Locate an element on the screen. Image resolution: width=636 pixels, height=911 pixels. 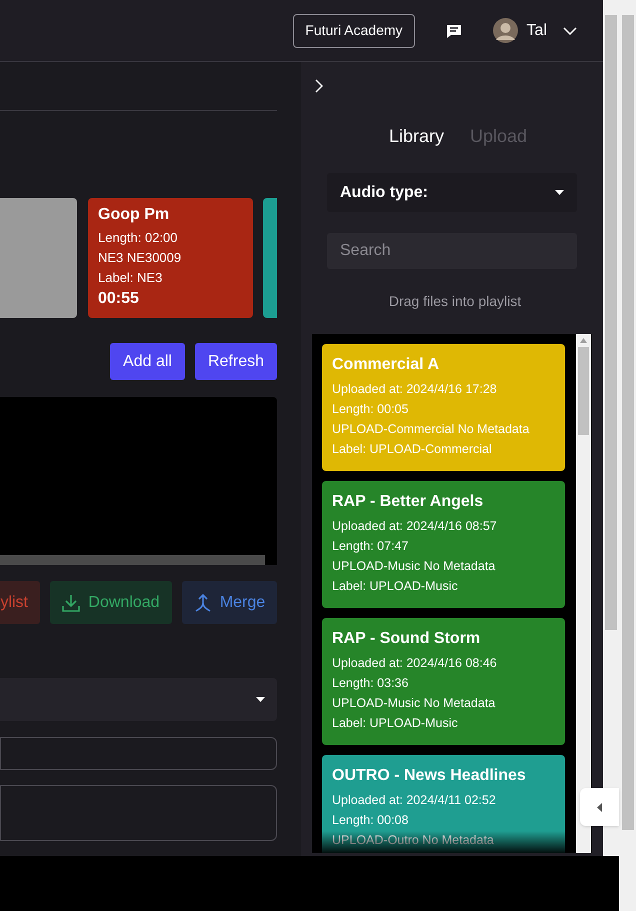
card-detail: Length: 02:00 is located at coordinates (138, 238).